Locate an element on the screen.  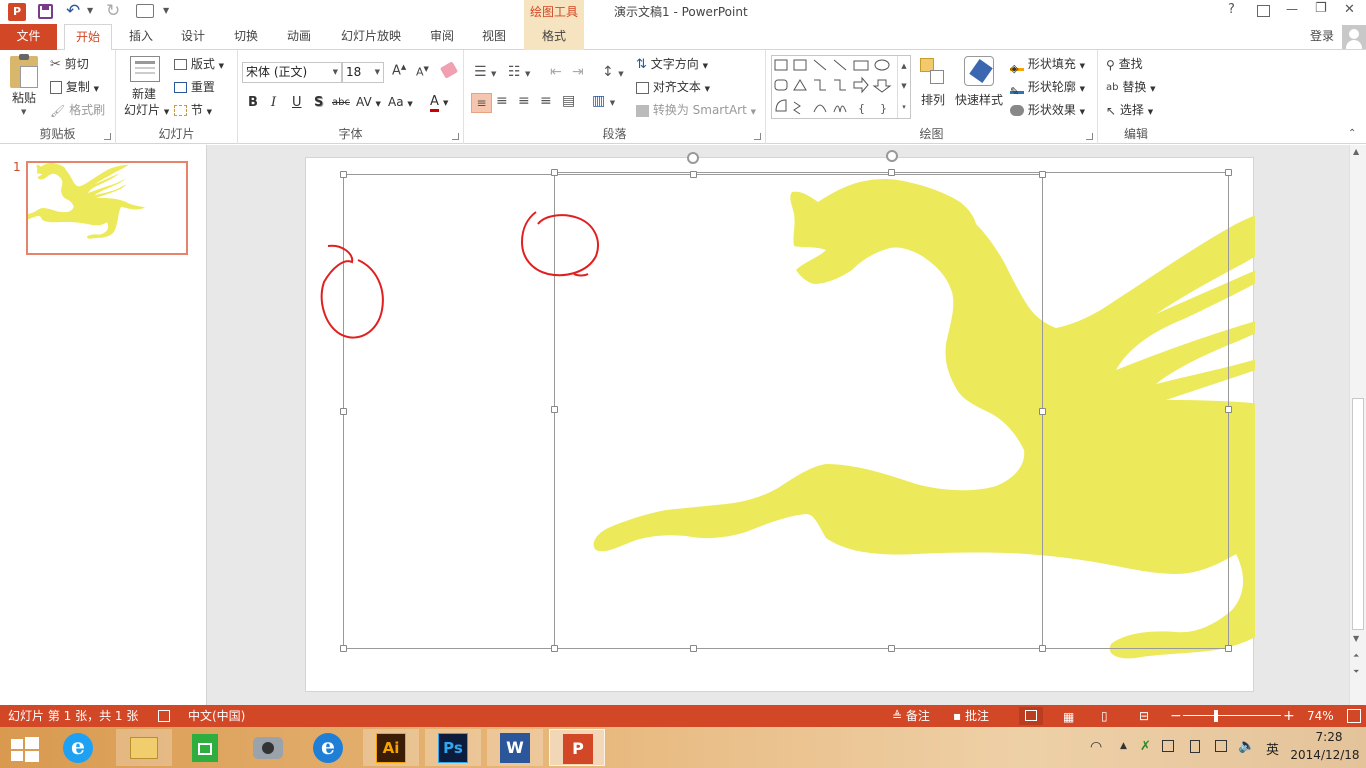
rotate-handle-icon is located at coordinates (892, 156).